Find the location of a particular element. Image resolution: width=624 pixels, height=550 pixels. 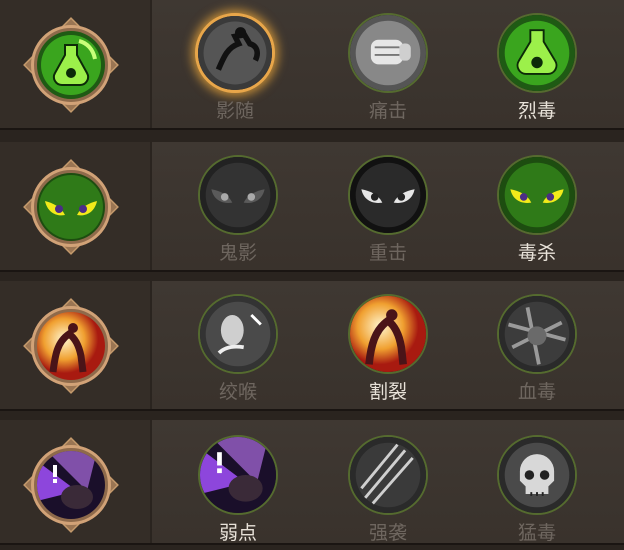

skill-heavy-strike: 痛击 is located at coordinates (388, 68).